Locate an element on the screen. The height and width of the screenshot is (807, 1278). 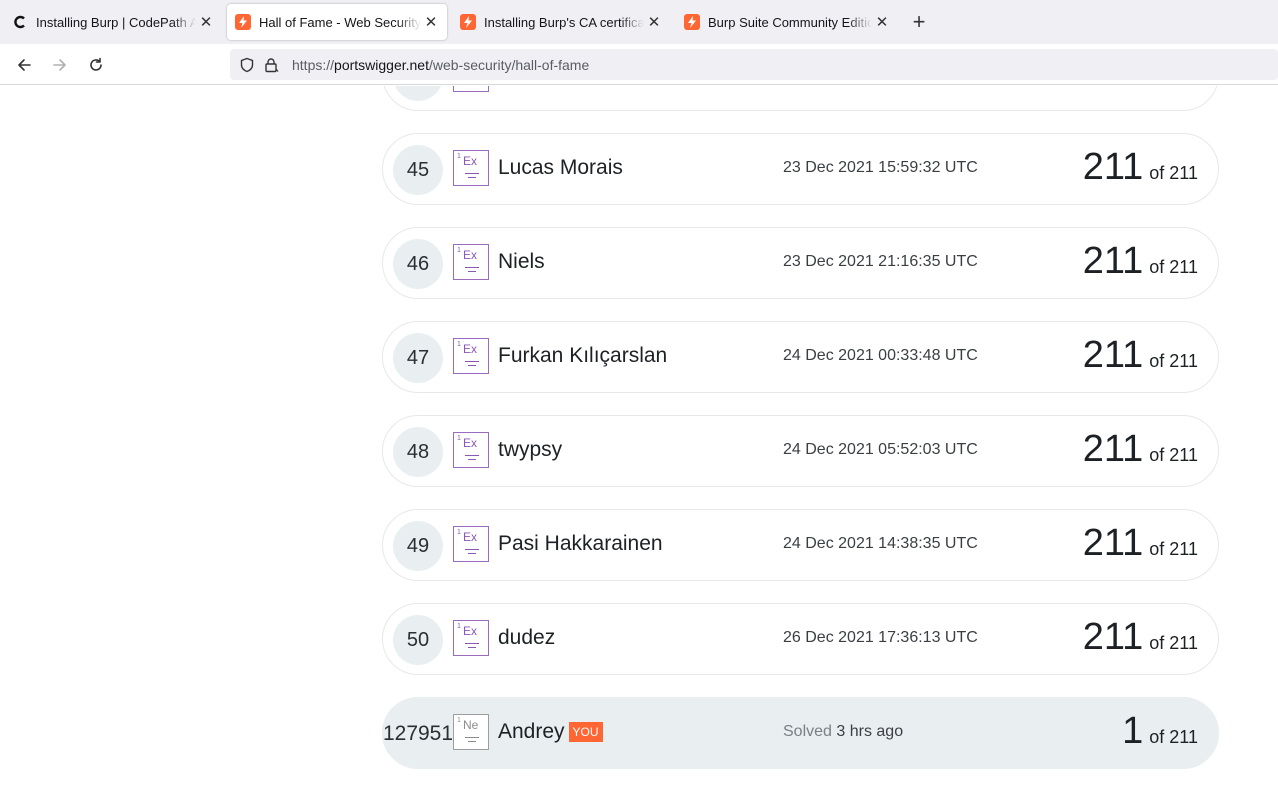
url-scheme: https:// is located at coordinates (313, 64).